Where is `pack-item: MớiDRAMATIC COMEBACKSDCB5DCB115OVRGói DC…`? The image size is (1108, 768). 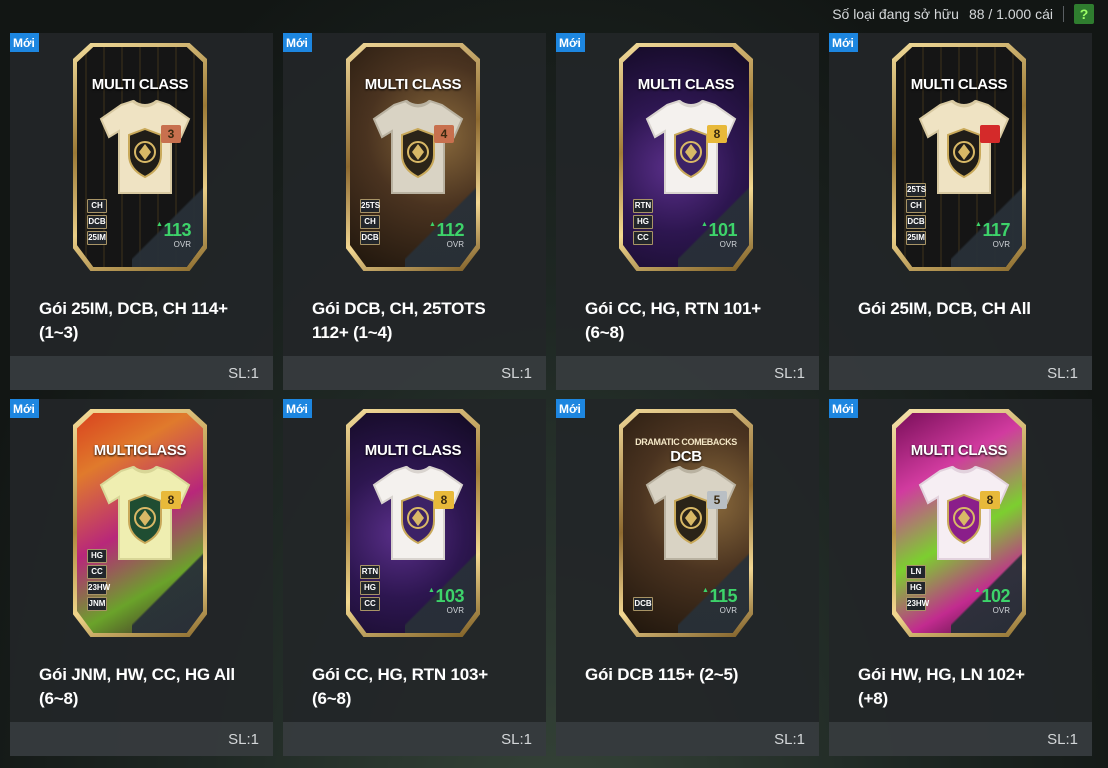
pack-item: MớiDRAMATIC COMEBACKSDCB5DCB115OVRGói DC… is located at coordinates (687, 577).